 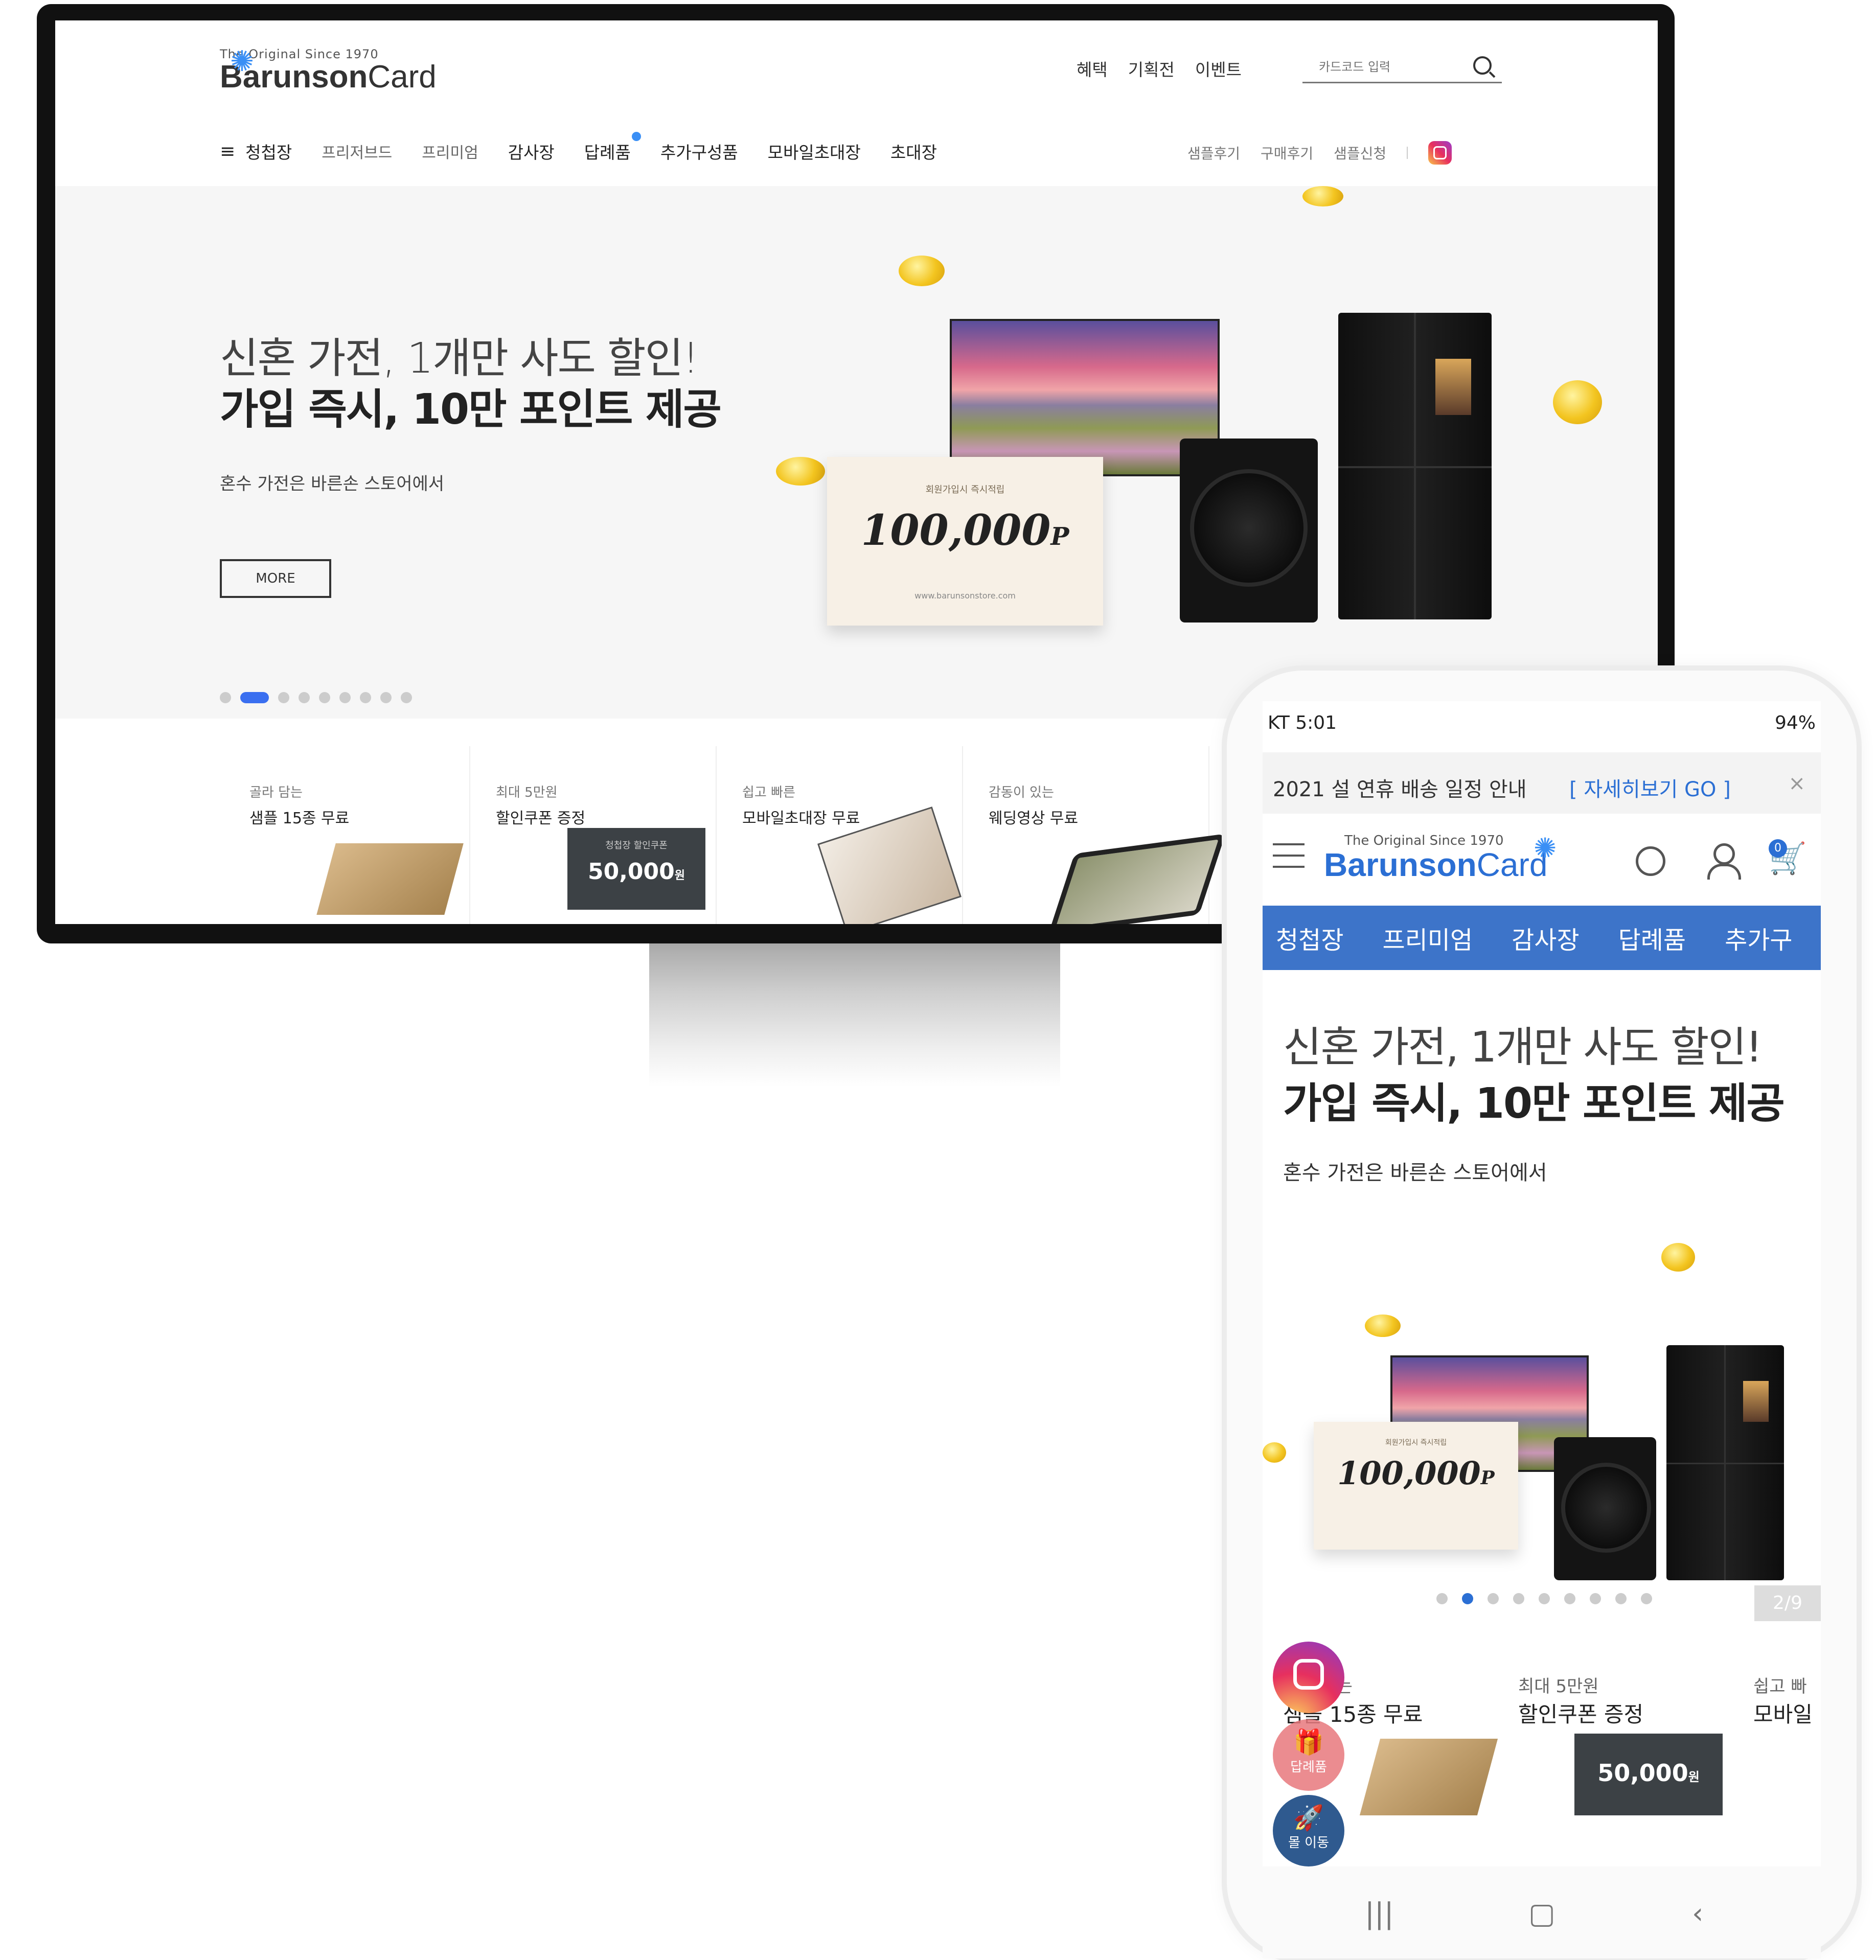 I want to click on tab-thank-you-card: 감사장, so click(x=1545, y=938).